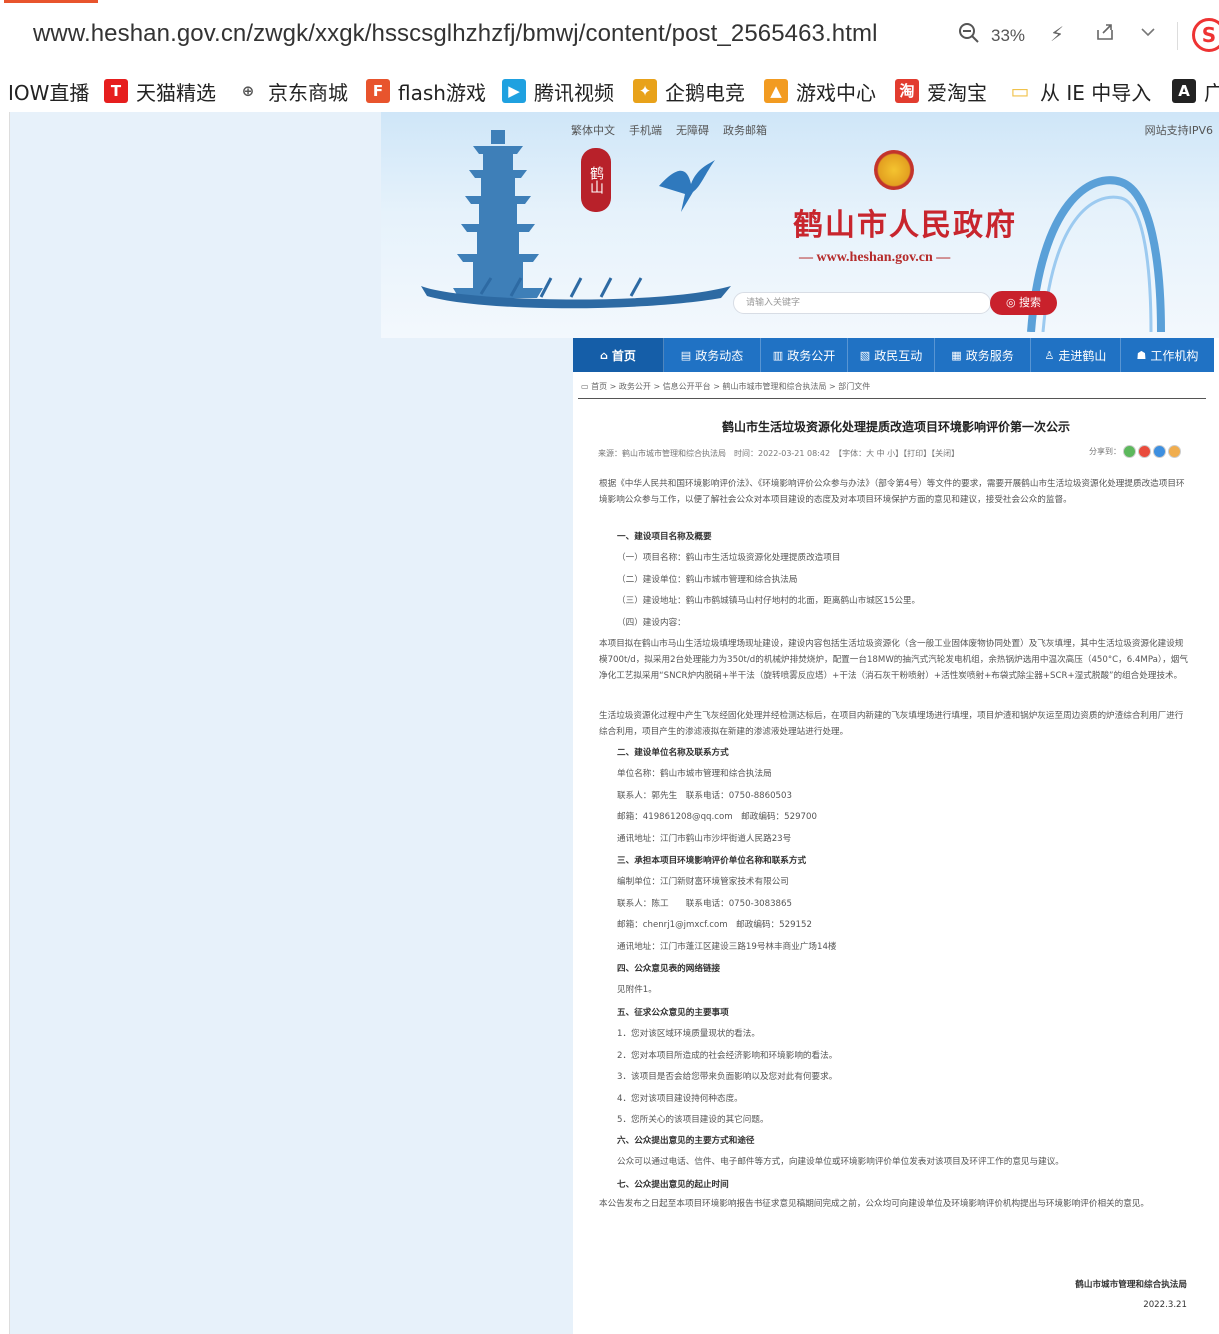  What do you see at coordinates (673, 1013) in the screenshot?
I see `section-5-heading: 五、征求公众意见的主要事项` at bounding box center [673, 1013].